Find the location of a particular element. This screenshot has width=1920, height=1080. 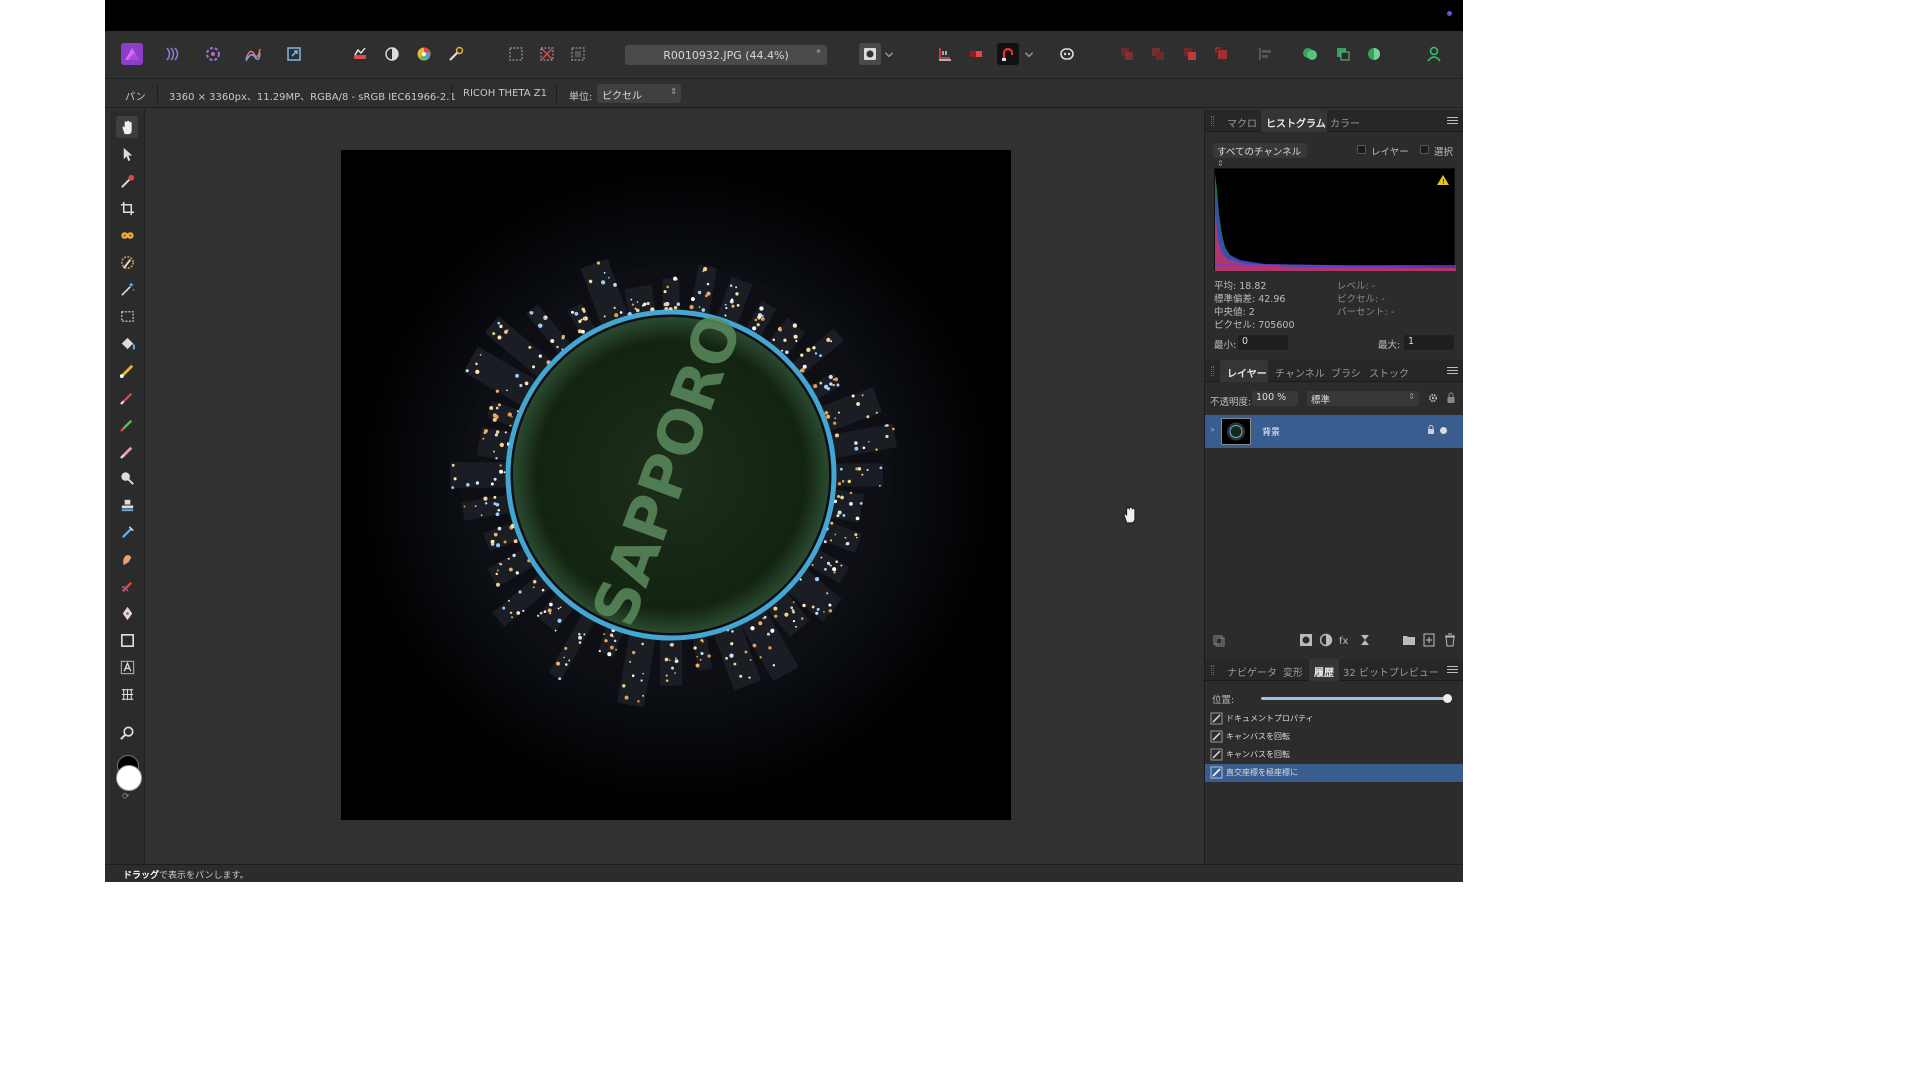

tab-color: カラー is located at coordinates (1345, 122).